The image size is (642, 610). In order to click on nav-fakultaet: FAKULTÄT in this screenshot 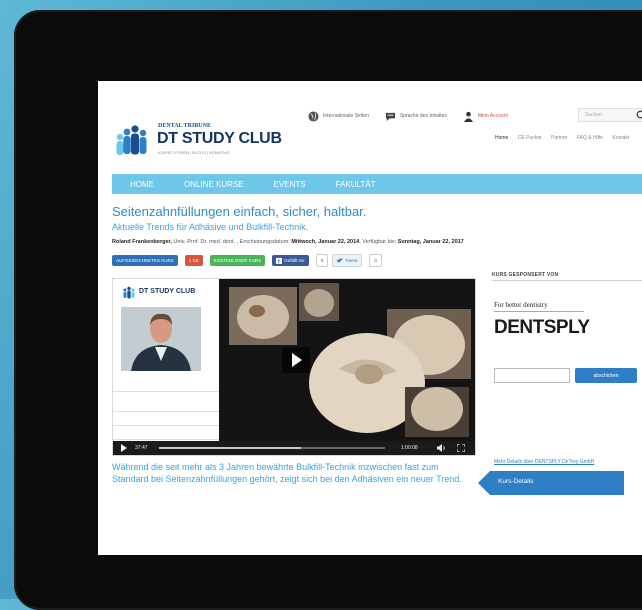, I will do `click(356, 184)`.